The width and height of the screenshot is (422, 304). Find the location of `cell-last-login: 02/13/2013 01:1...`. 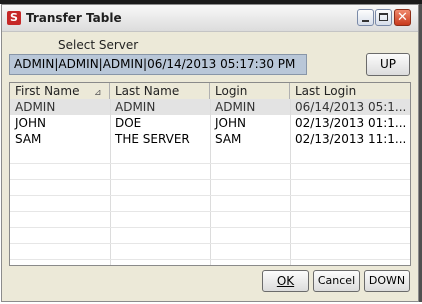

cell-last-login: 02/13/2013 01:1... is located at coordinates (351, 123).